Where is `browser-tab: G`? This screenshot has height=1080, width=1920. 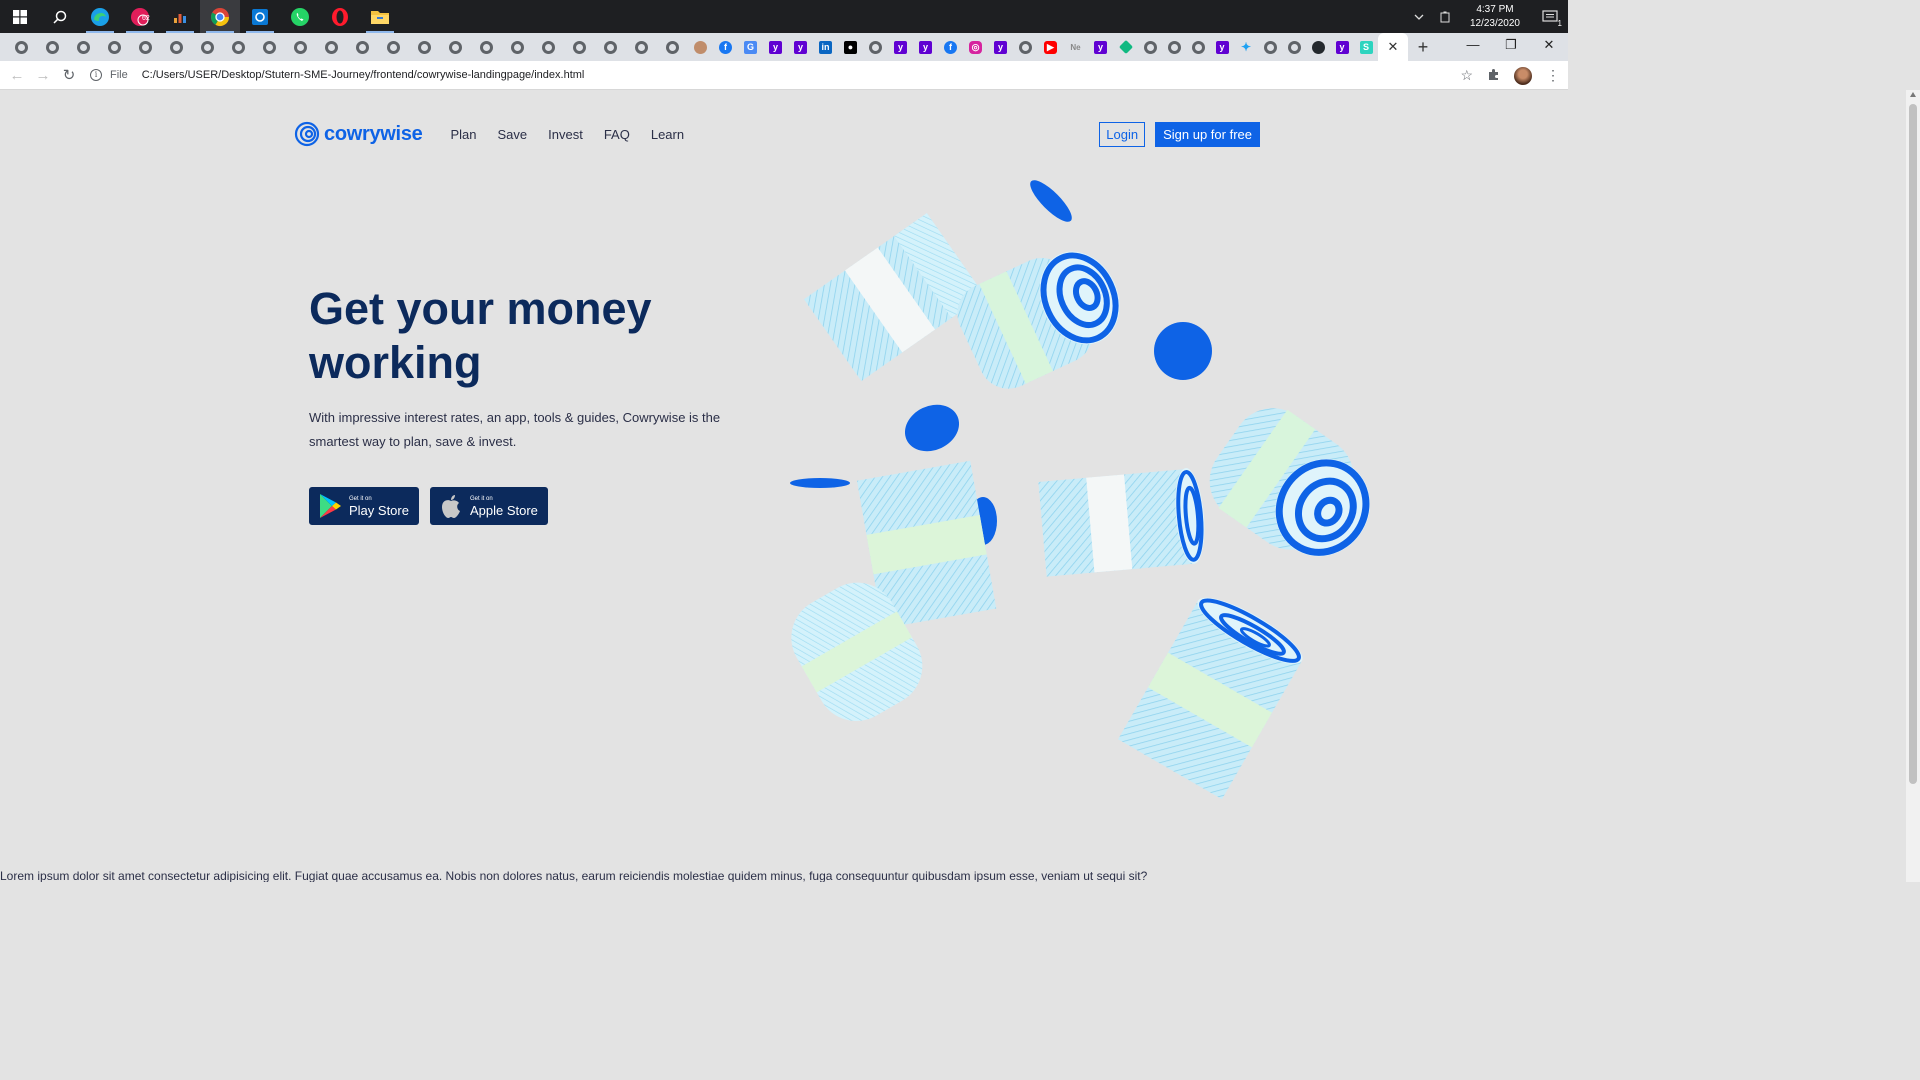 browser-tab: G is located at coordinates (750, 47).